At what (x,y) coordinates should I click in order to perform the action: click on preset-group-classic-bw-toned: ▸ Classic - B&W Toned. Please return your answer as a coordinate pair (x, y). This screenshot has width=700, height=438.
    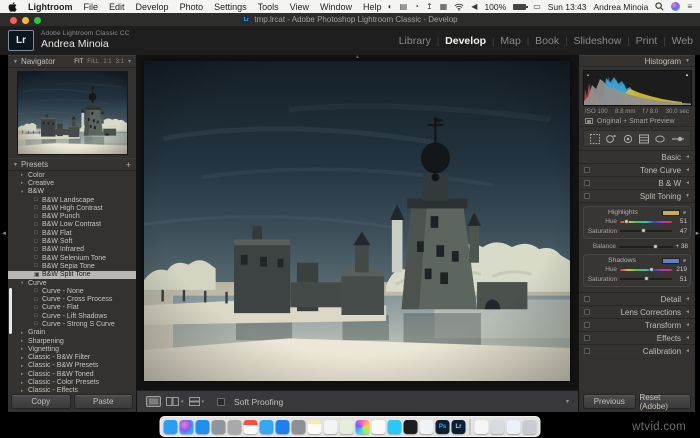
    Looking at the image, I should click on (72, 374).